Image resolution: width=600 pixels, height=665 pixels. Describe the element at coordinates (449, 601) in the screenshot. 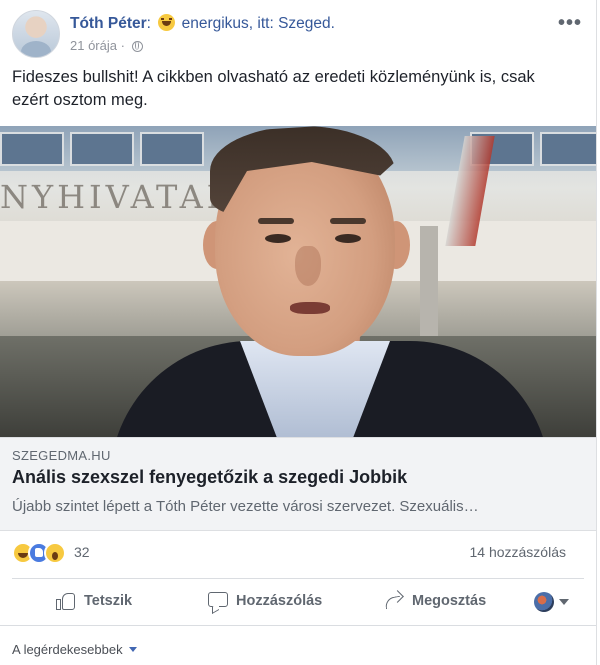

I see `share-label: Megosztás` at that location.